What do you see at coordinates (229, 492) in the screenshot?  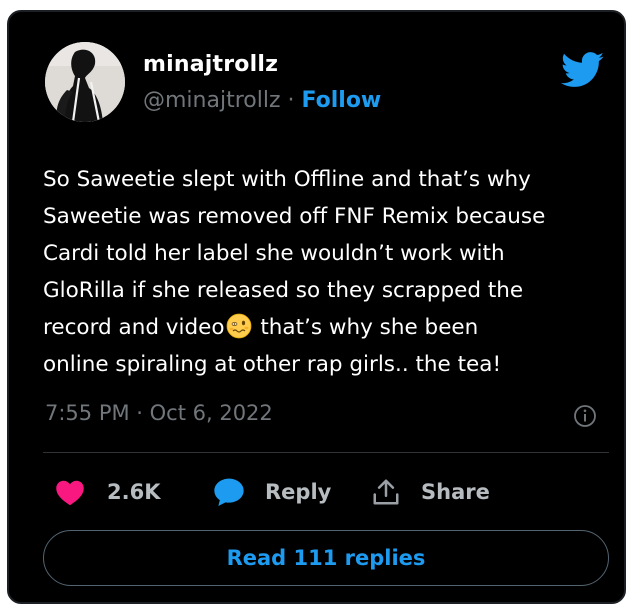 I see `speech-bubble-icon` at bounding box center [229, 492].